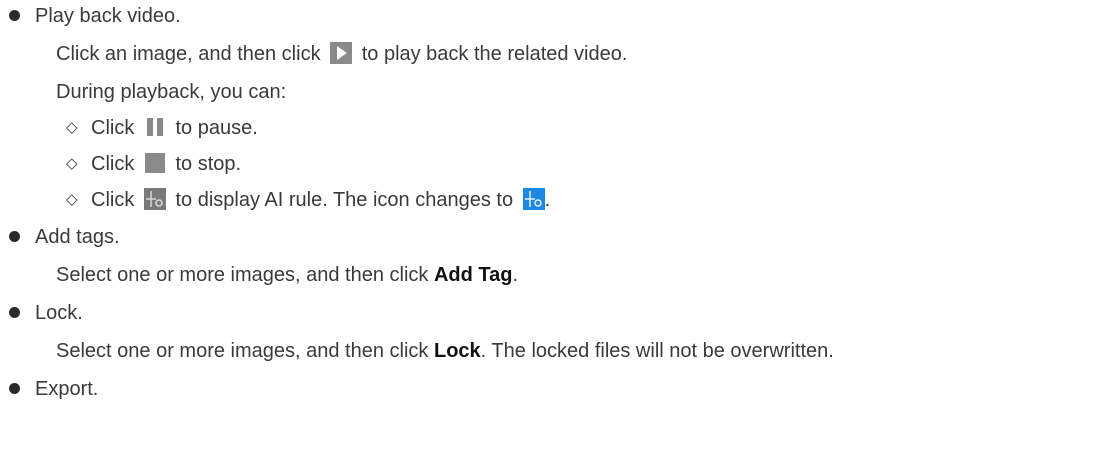 Image resolution: width=1113 pixels, height=450 pixels. What do you see at coordinates (457, 351) in the screenshot?
I see `lock-label: Lock` at bounding box center [457, 351].